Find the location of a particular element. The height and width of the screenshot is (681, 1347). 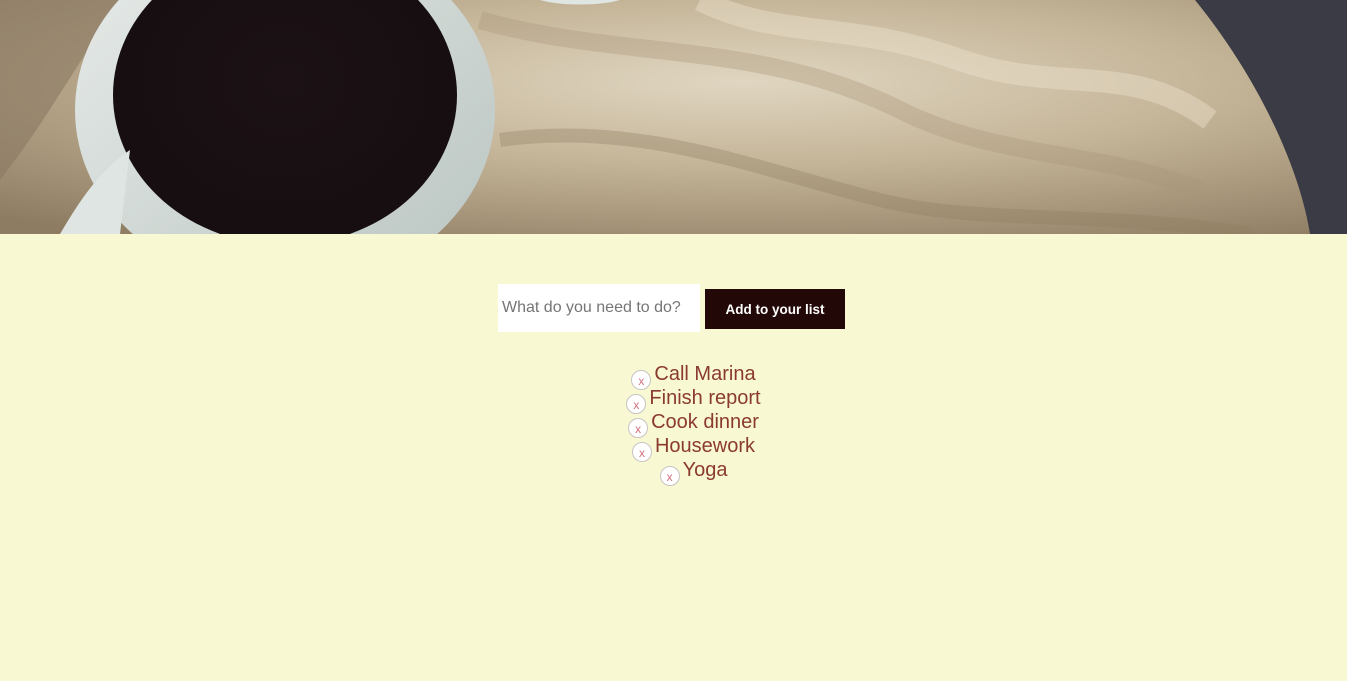

list-item: x Cook dinner is located at coordinates (673, 424).